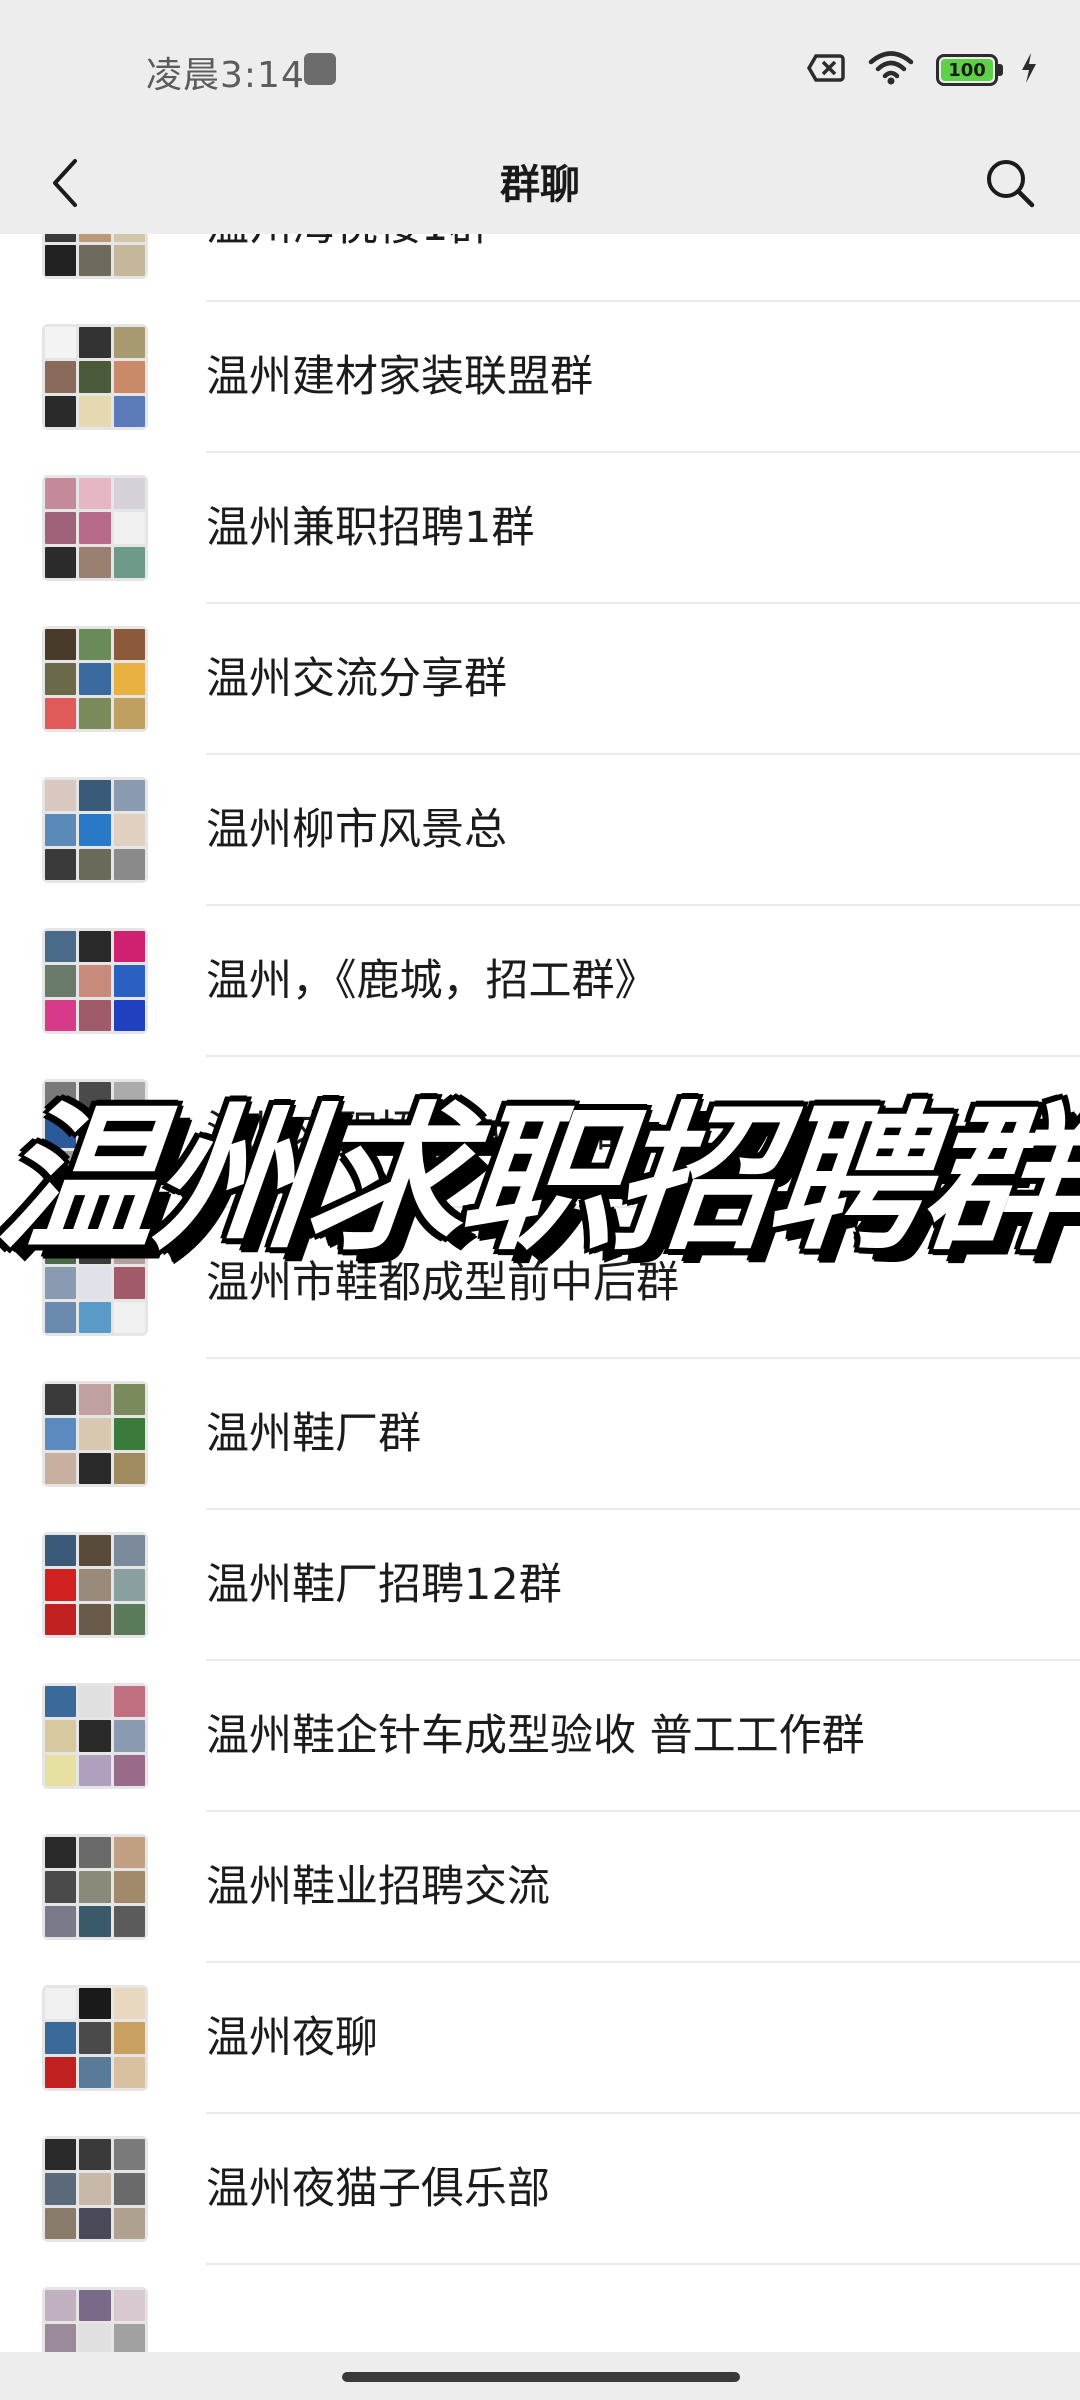  I want to click on group-row: 温州夜猫子俱乐部, so click(540, 2189).